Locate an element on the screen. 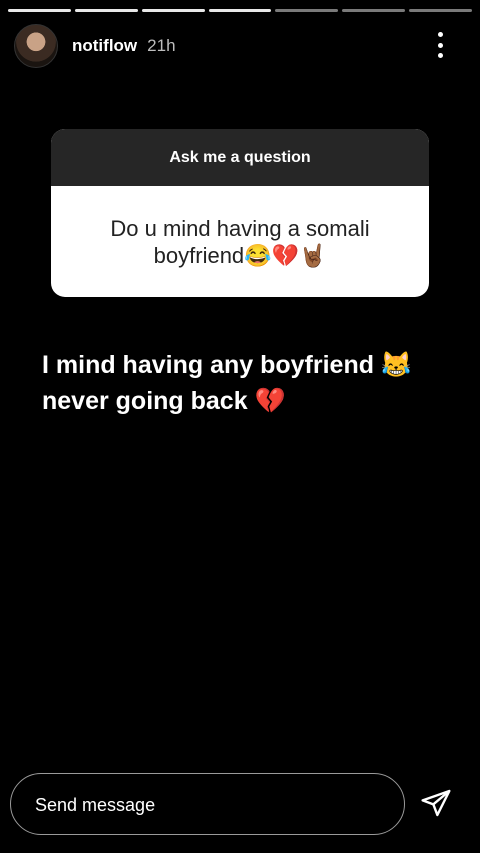 The height and width of the screenshot is (853, 480). more-vertical-icon is located at coordinates (440, 45).